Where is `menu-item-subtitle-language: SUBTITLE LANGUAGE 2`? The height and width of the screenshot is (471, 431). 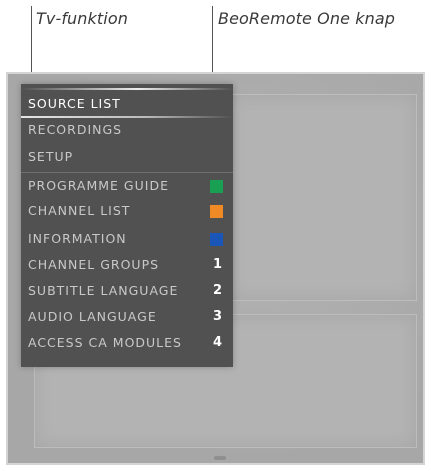 menu-item-subtitle-language: SUBTITLE LANGUAGE 2 is located at coordinates (127, 291).